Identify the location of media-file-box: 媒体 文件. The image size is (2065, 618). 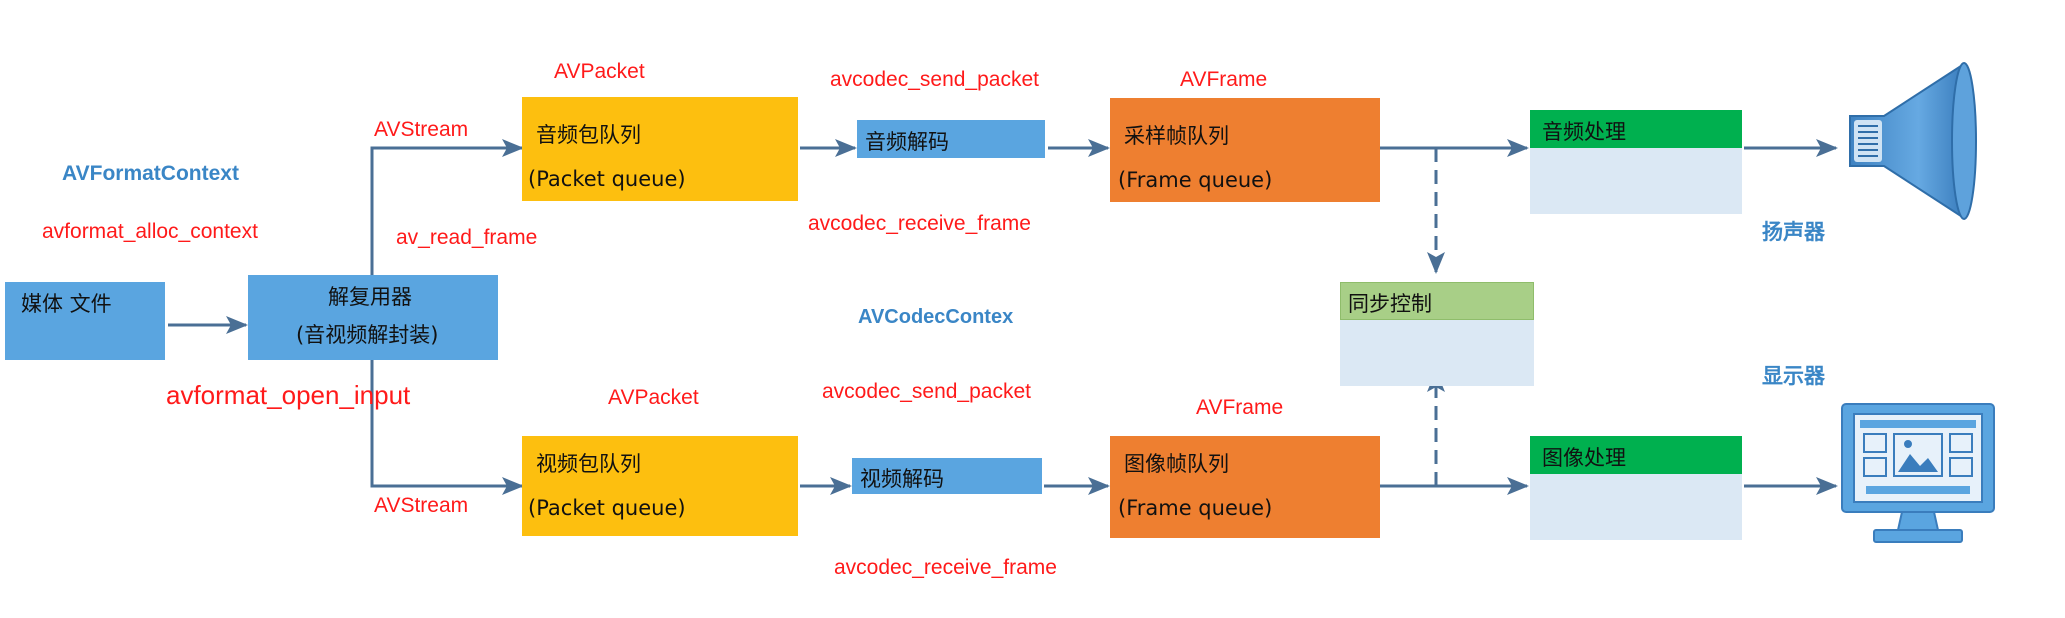
(85, 321).